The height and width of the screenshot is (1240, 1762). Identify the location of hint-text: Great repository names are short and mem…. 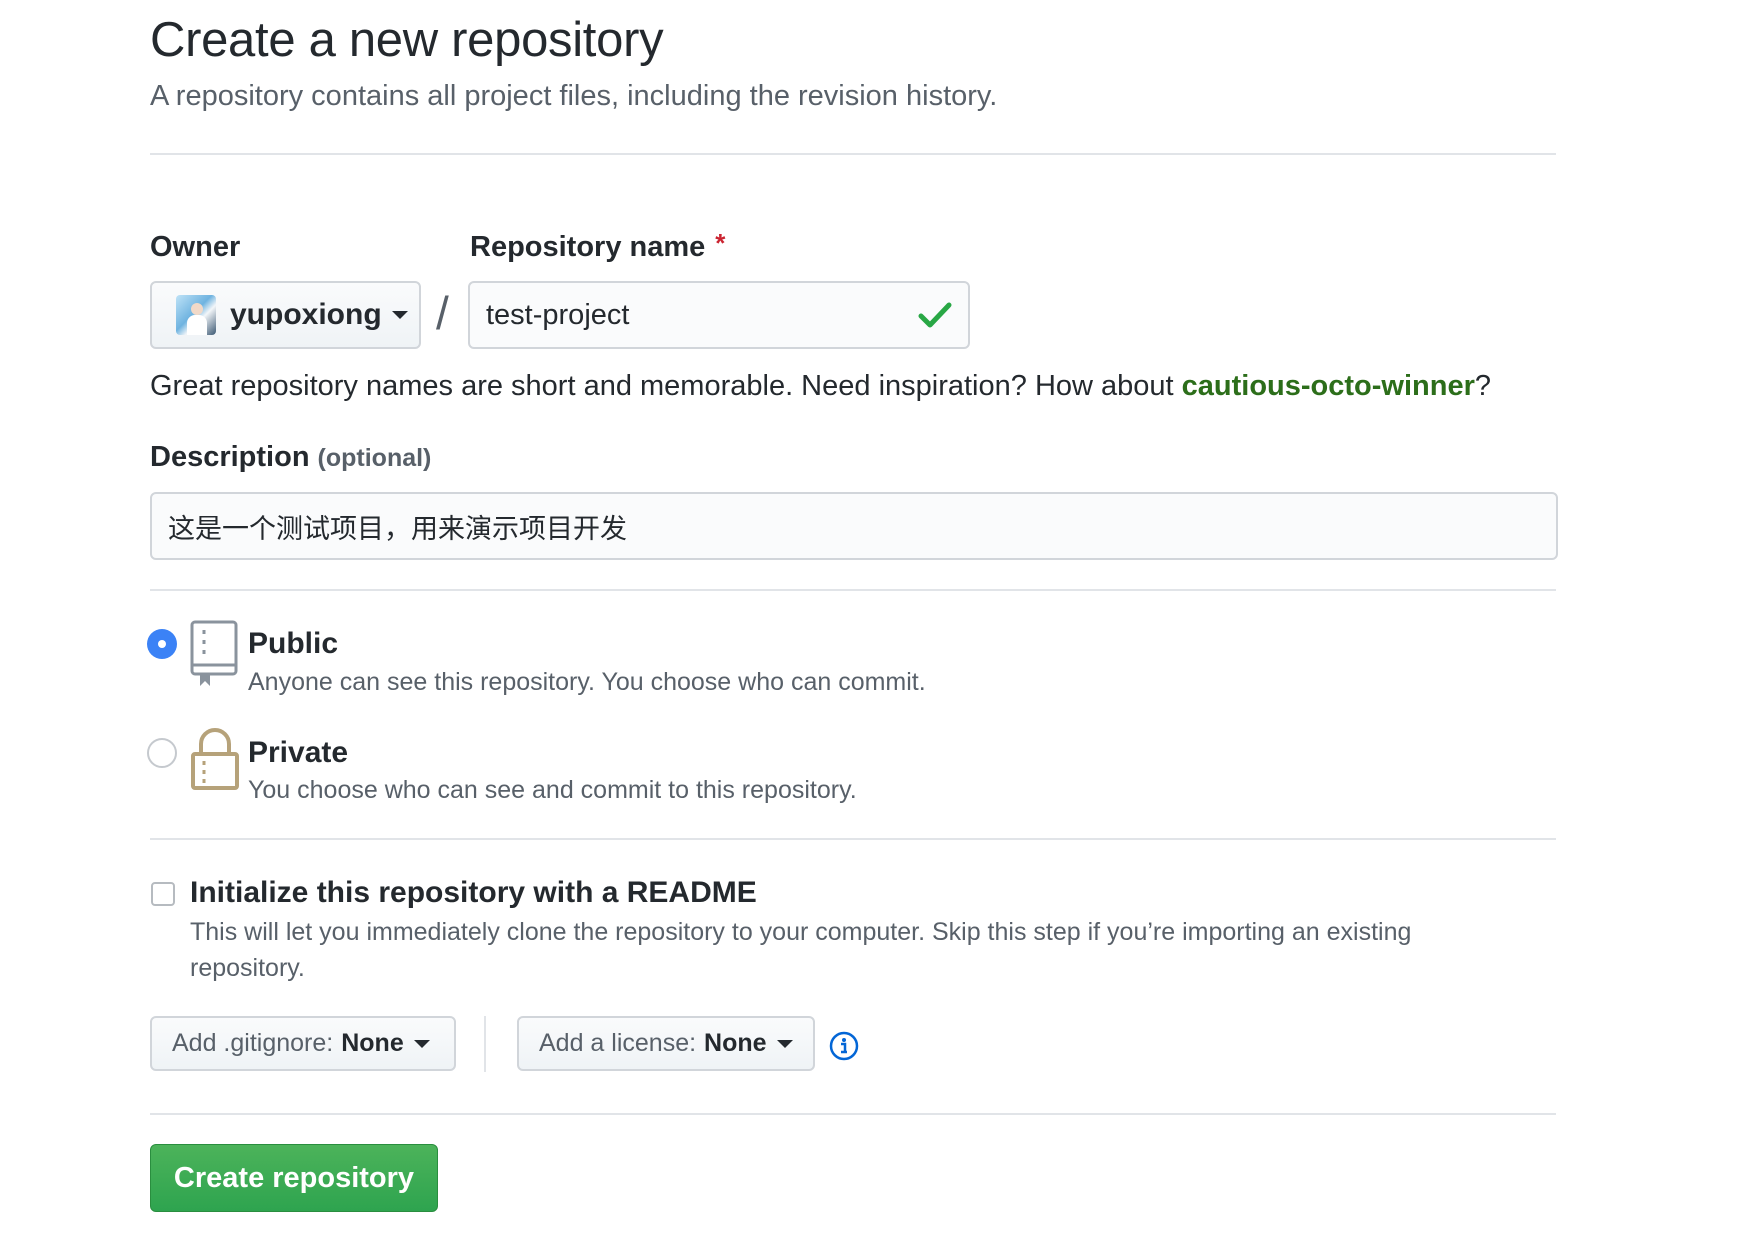
(666, 386).